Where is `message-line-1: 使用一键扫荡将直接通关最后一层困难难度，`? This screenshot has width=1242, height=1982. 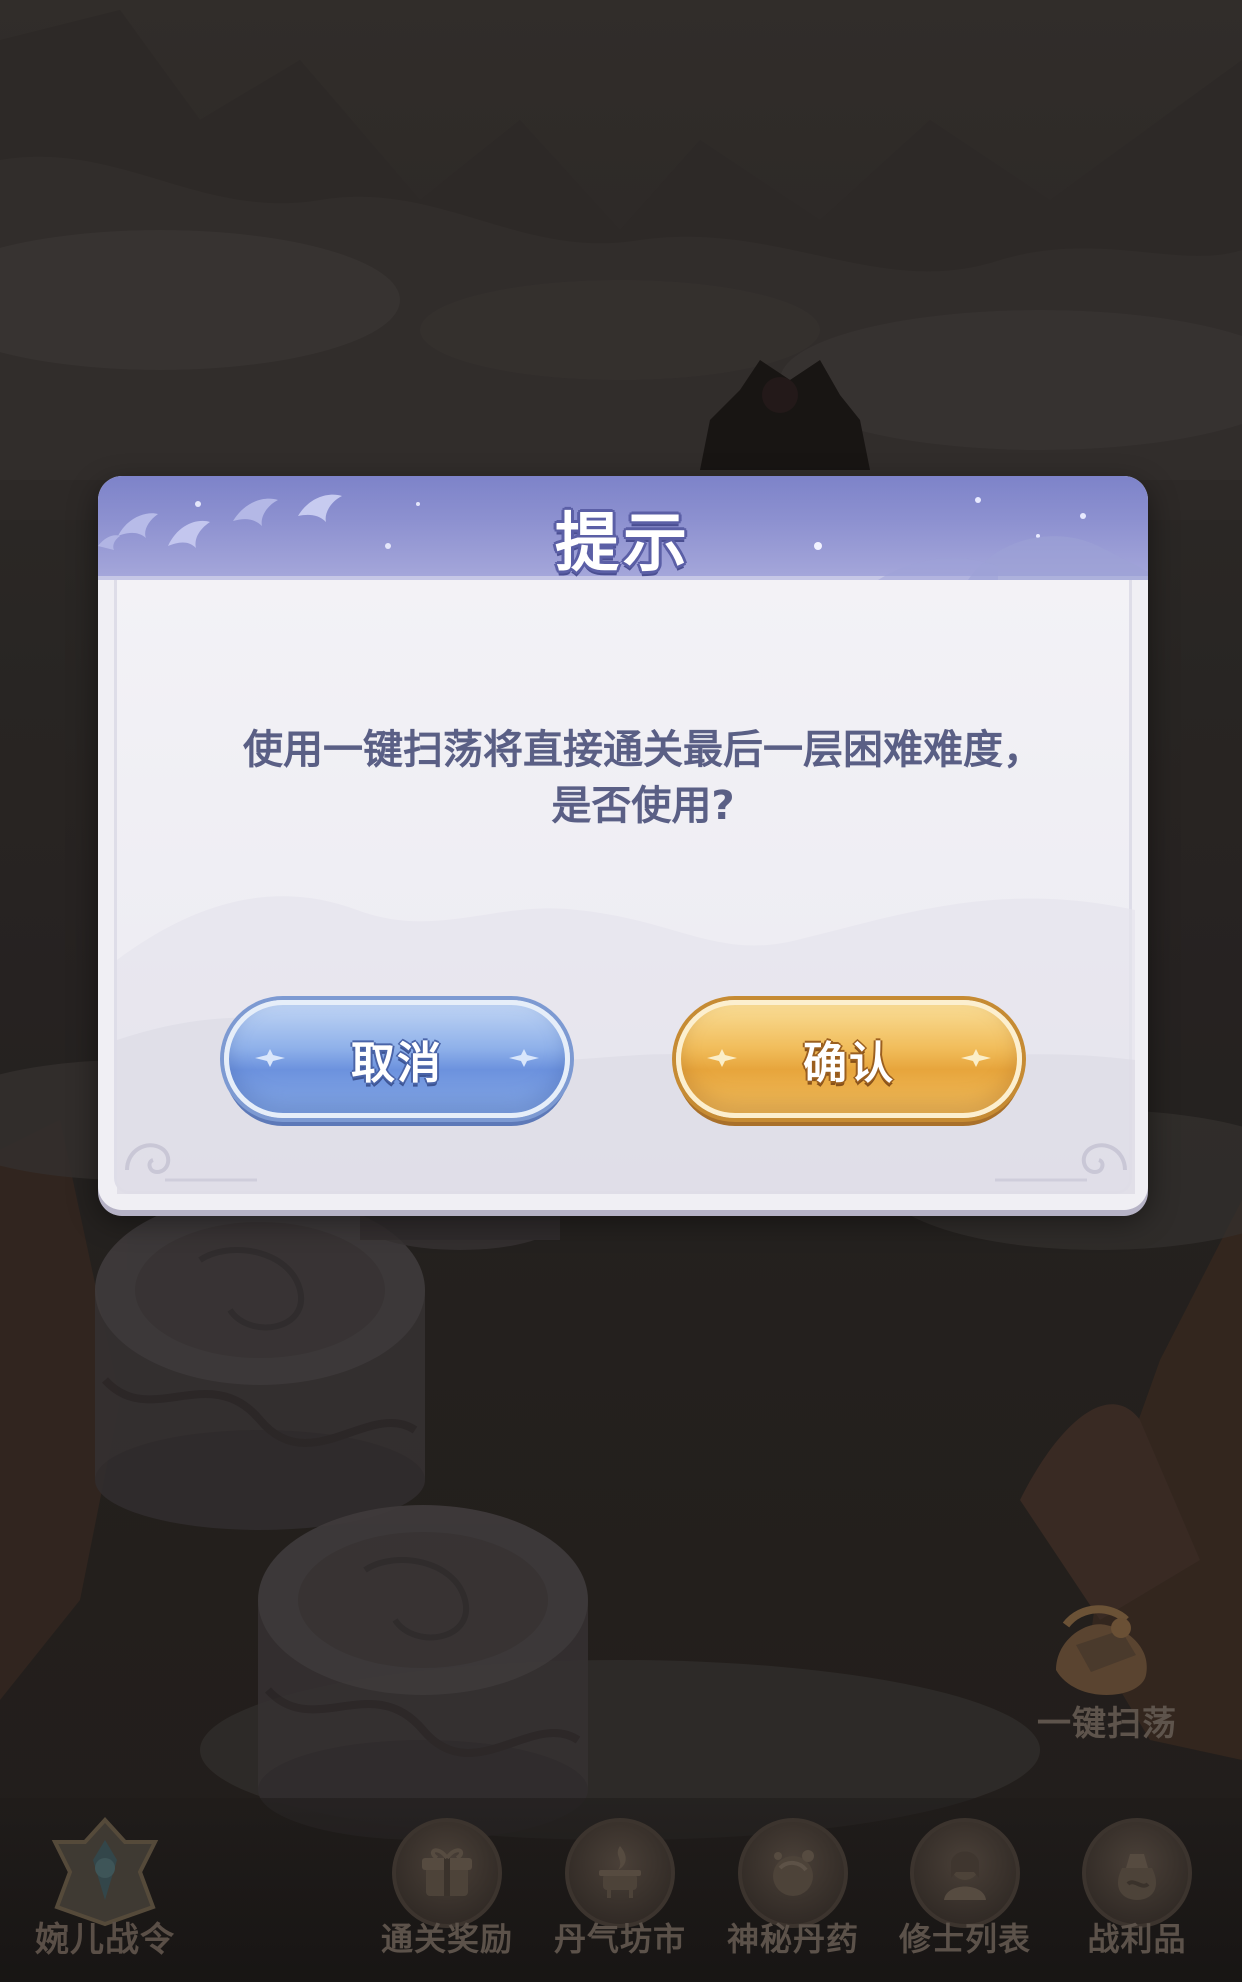 message-line-1: 使用一键扫荡将直接通关最后一层困难难度， is located at coordinates (643, 750).